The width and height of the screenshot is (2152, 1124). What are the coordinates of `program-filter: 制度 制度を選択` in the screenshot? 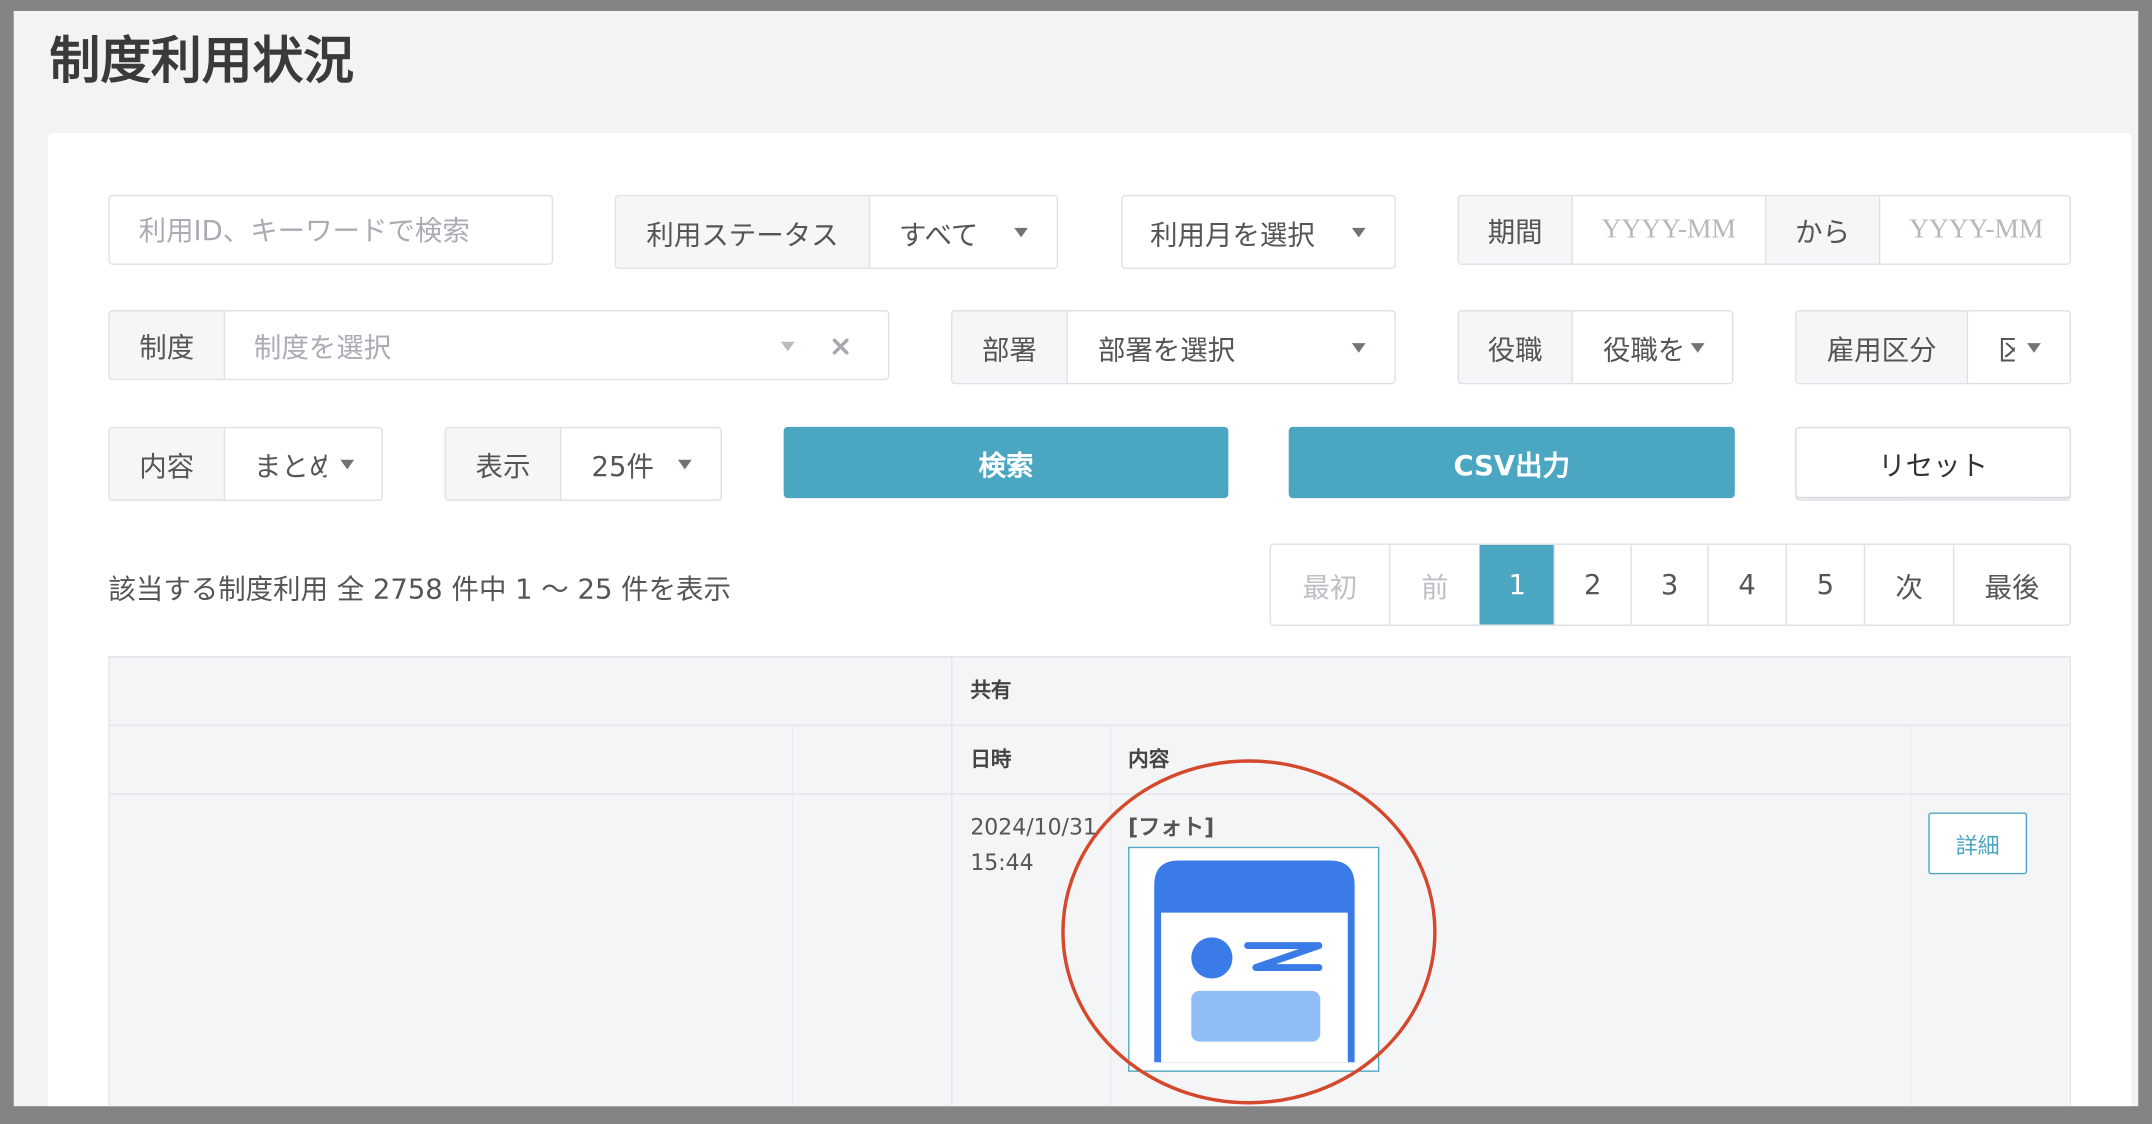 It's located at (499, 345).